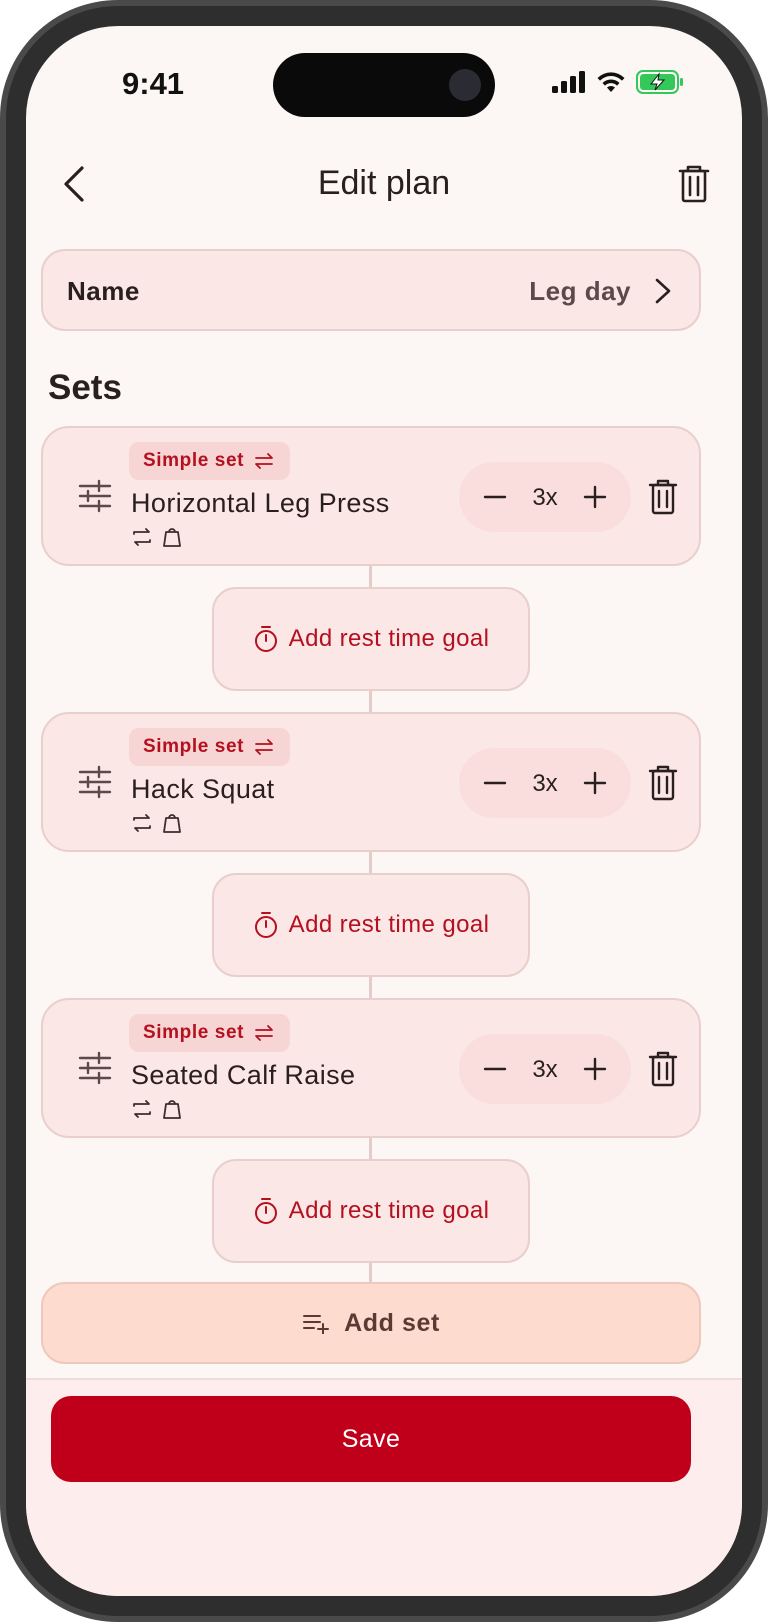 The height and width of the screenshot is (1622, 768). I want to click on set-card: Simple set Hack Squat 3x, so click(371, 782).